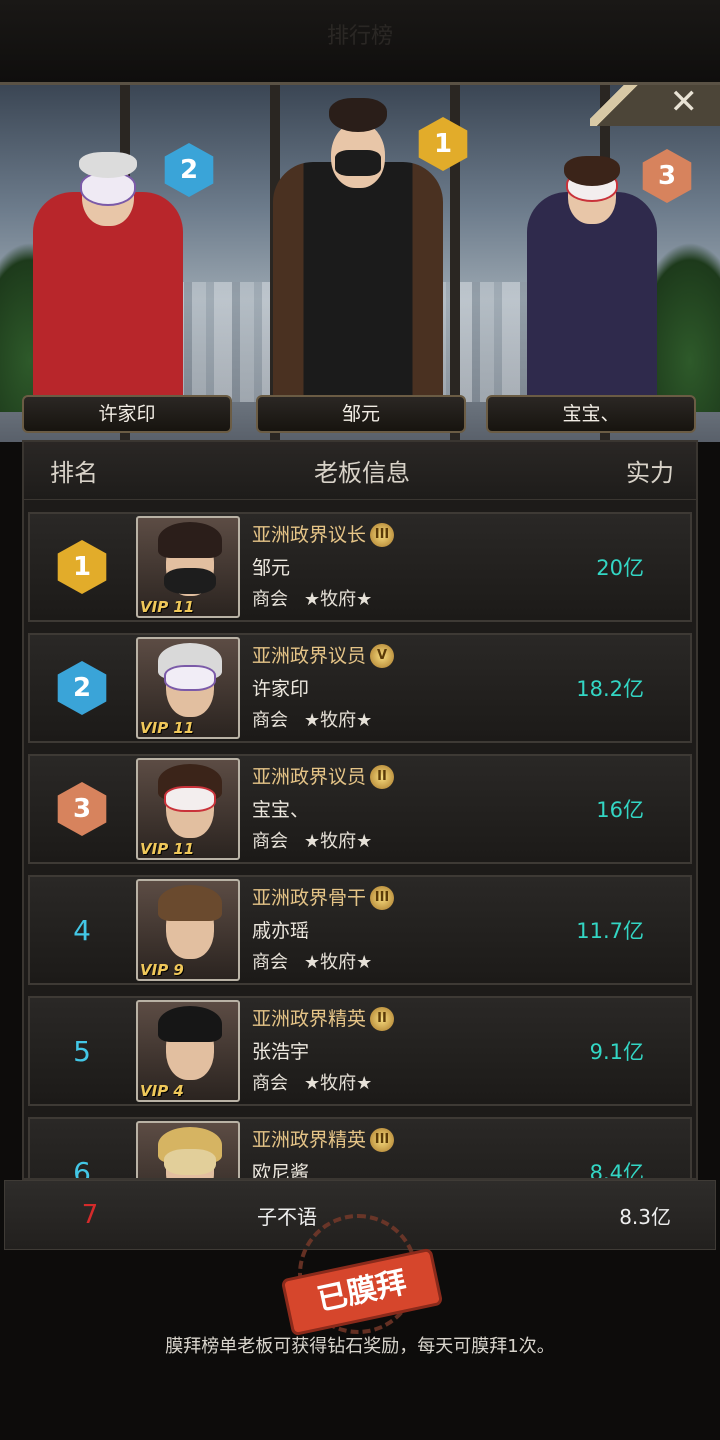 Image resolution: width=720 pixels, height=1440 pixels. Describe the element at coordinates (610, 689) in the screenshot. I see `power-value: 18.2亿` at that location.